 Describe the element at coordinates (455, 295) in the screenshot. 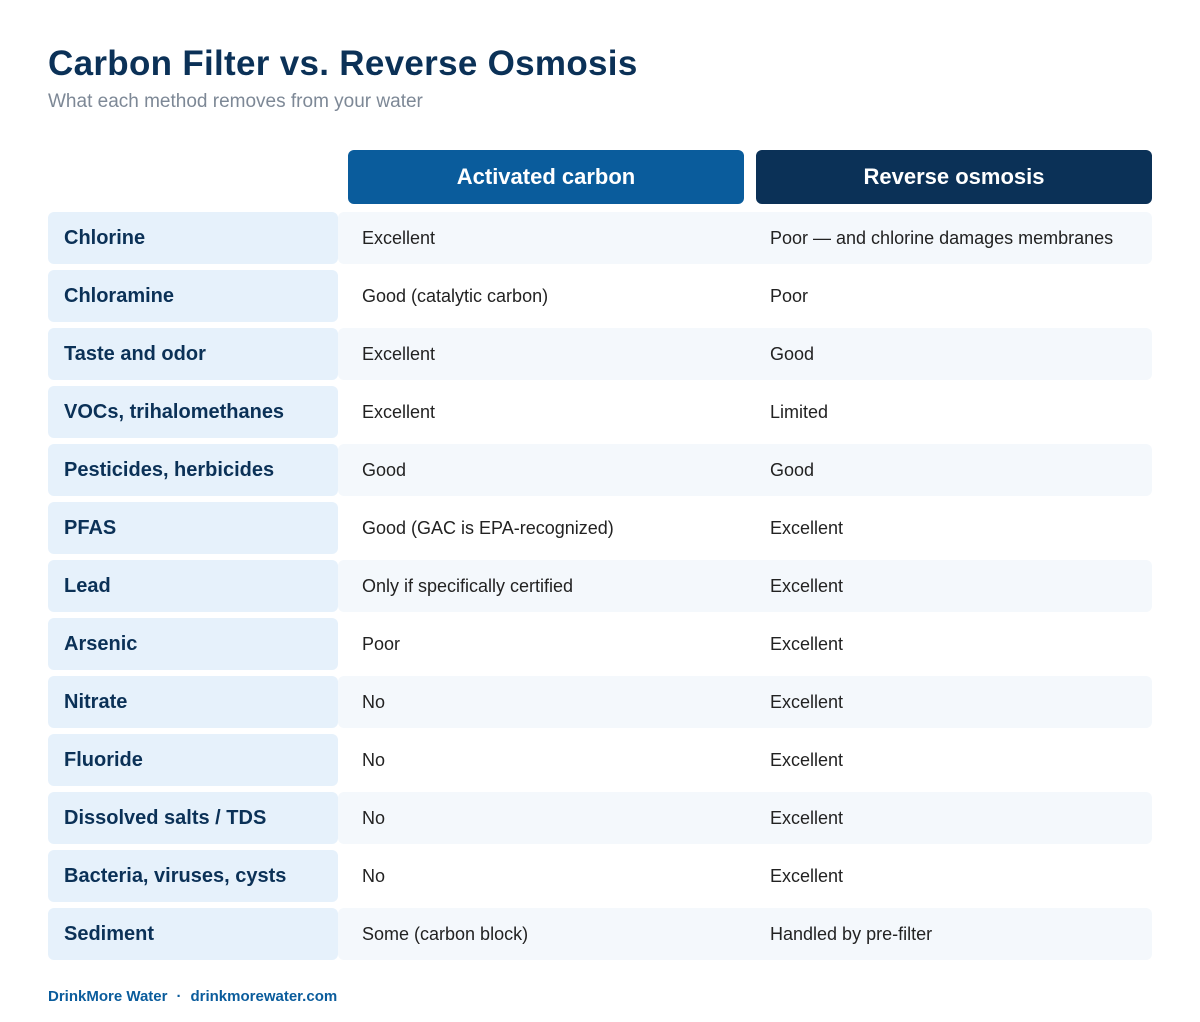

I see `carbon-value: Good (catalytic carbon)` at that location.